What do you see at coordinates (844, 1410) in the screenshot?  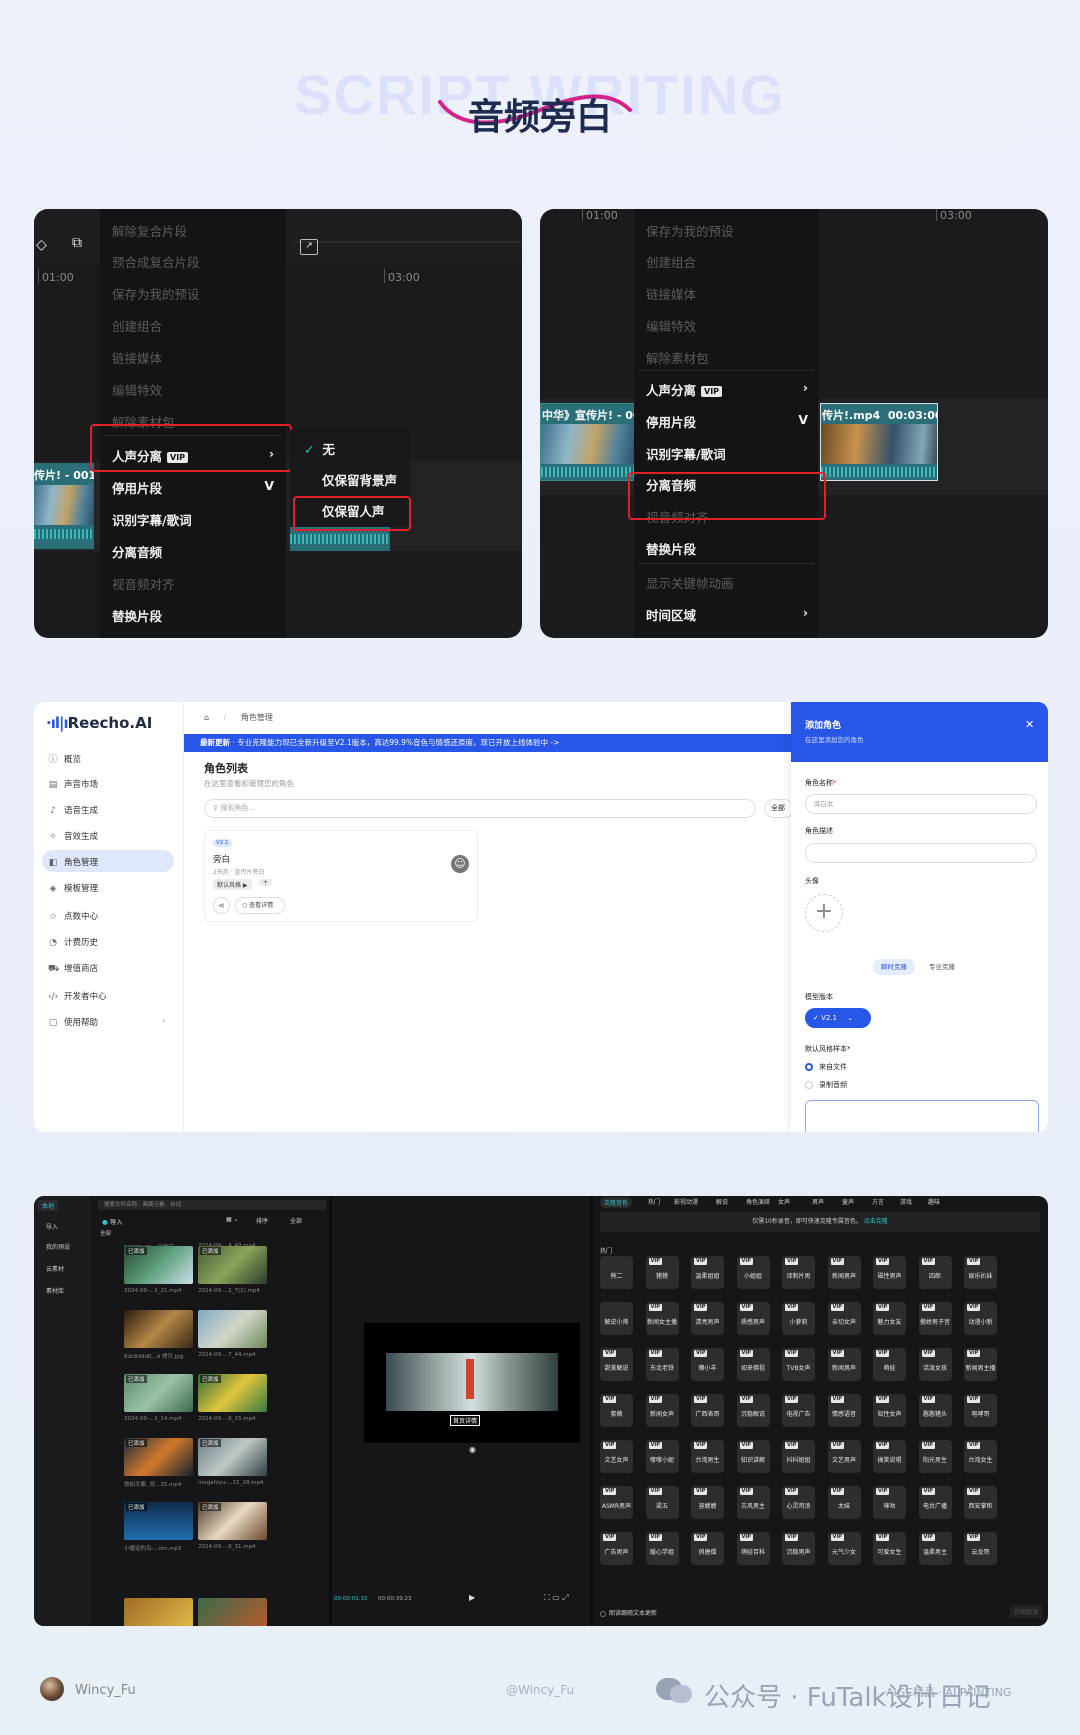 I see `voice-item: VIP 情感语音` at bounding box center [844, 1410].